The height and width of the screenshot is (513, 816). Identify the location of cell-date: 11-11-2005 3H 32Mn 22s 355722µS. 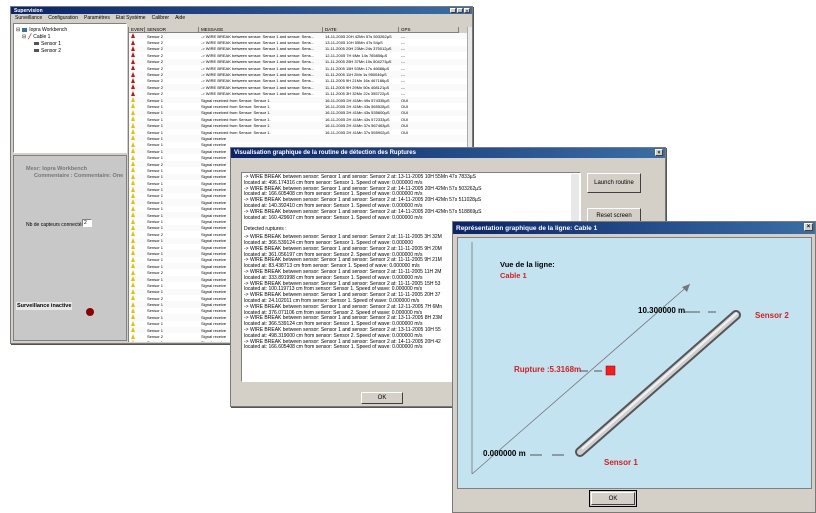
(357, 94).